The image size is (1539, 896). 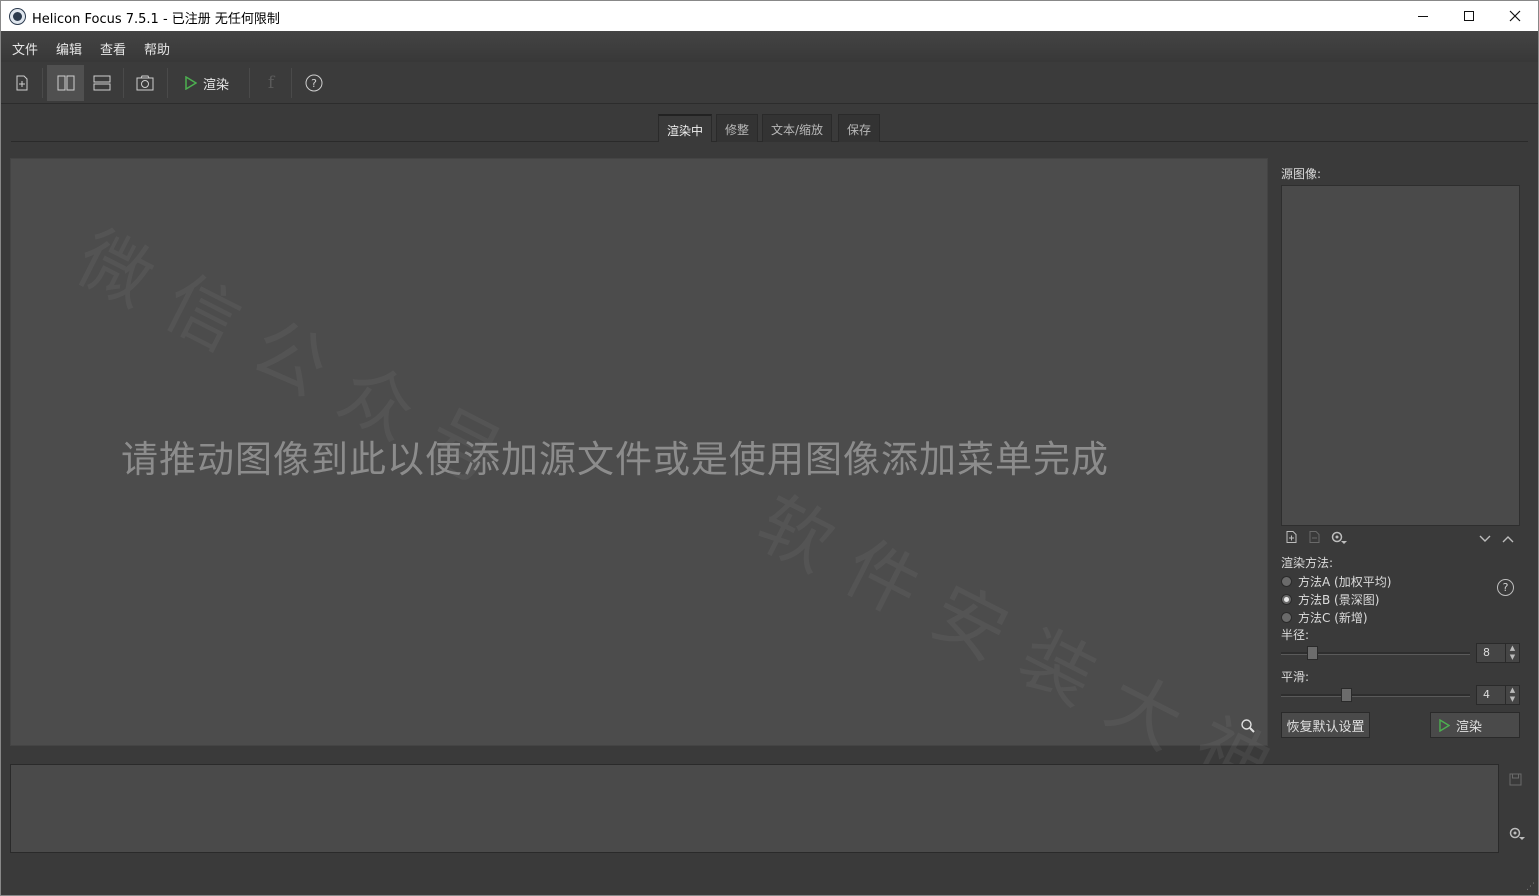 I want to click on maximize-button, so click(x=1469, y=16).